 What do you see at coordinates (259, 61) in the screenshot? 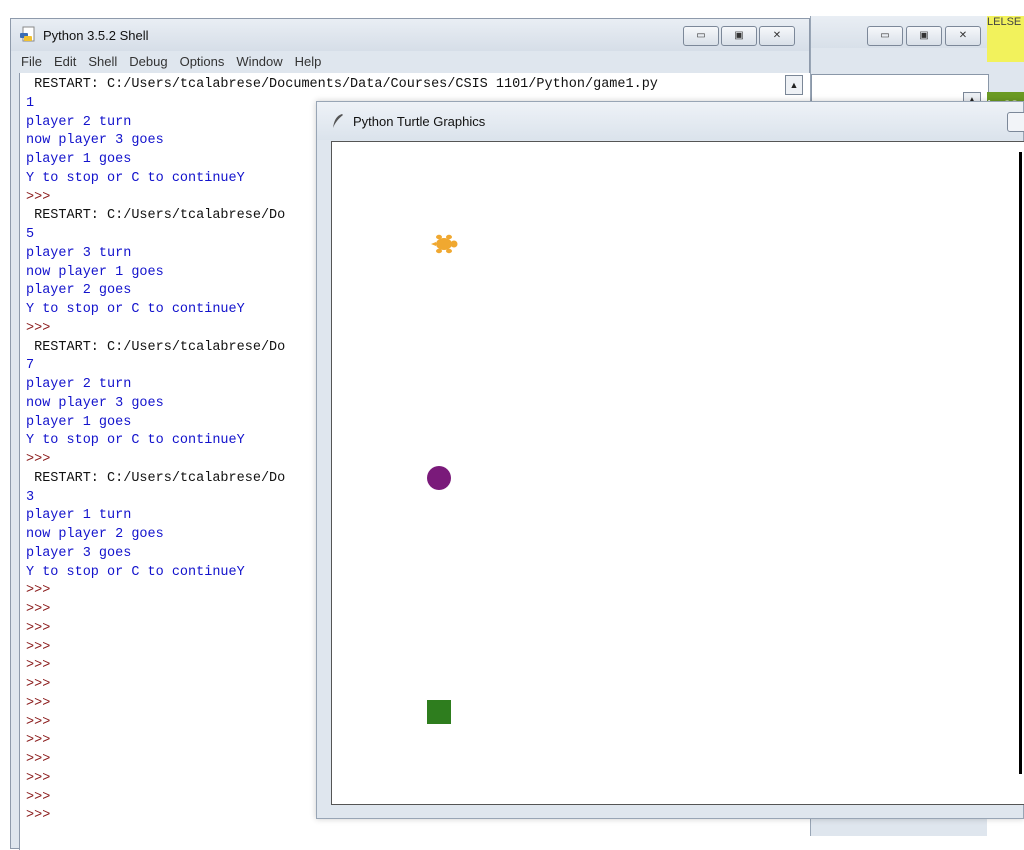
I see `menu-window: Window` at bounding box center [259, 61].